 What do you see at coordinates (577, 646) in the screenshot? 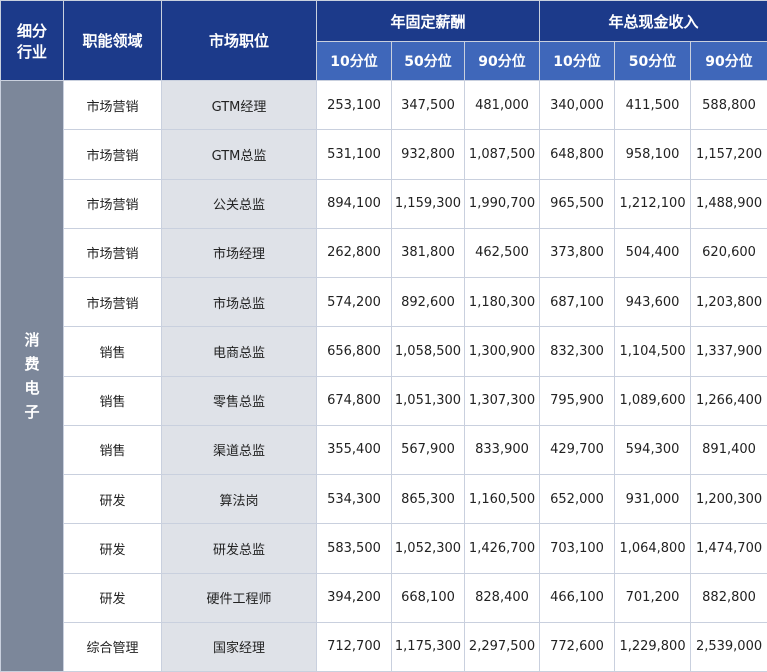
I see `total-p10-cell: 772,600` at bounding box center [577, 646].